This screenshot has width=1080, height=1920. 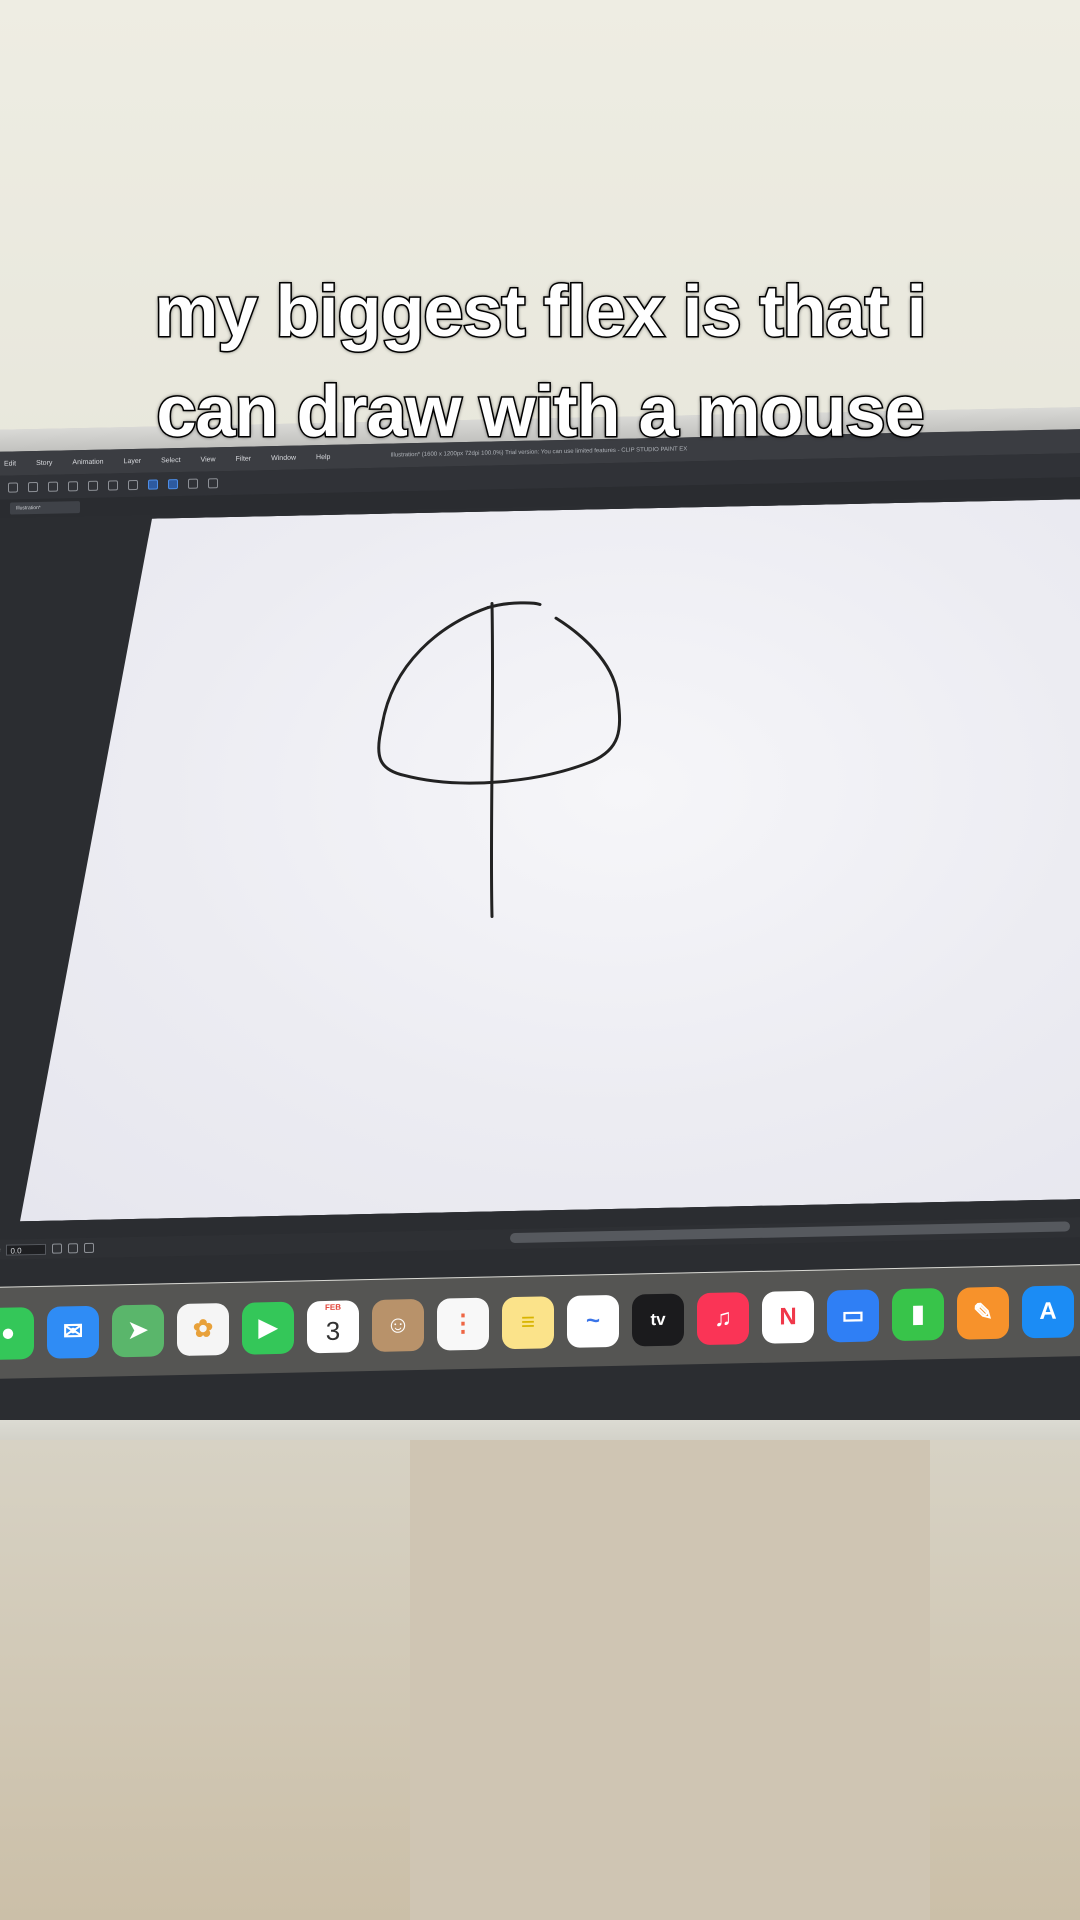 I want to click on rotate-right-icon, so click(x=73, y=1248).